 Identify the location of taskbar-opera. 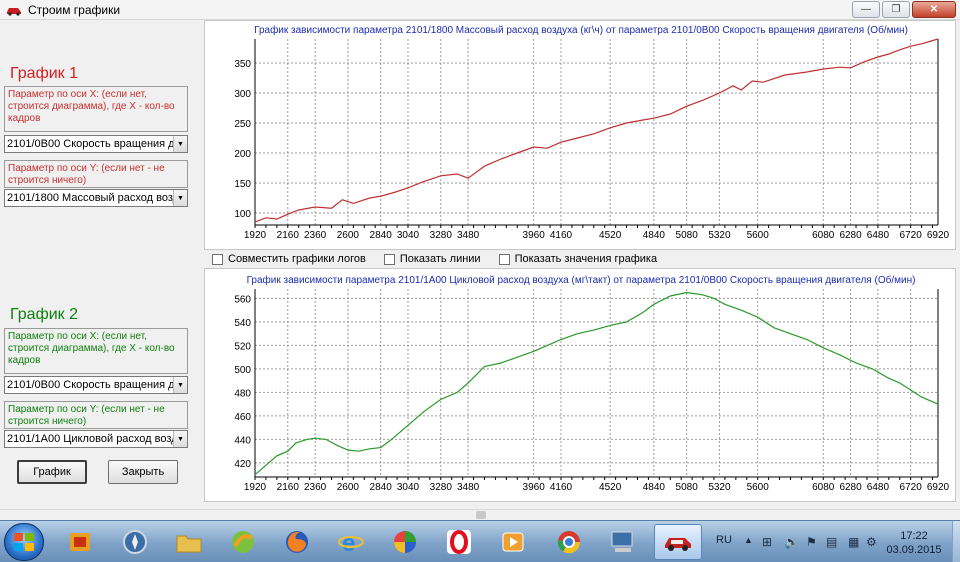
(459, 542).